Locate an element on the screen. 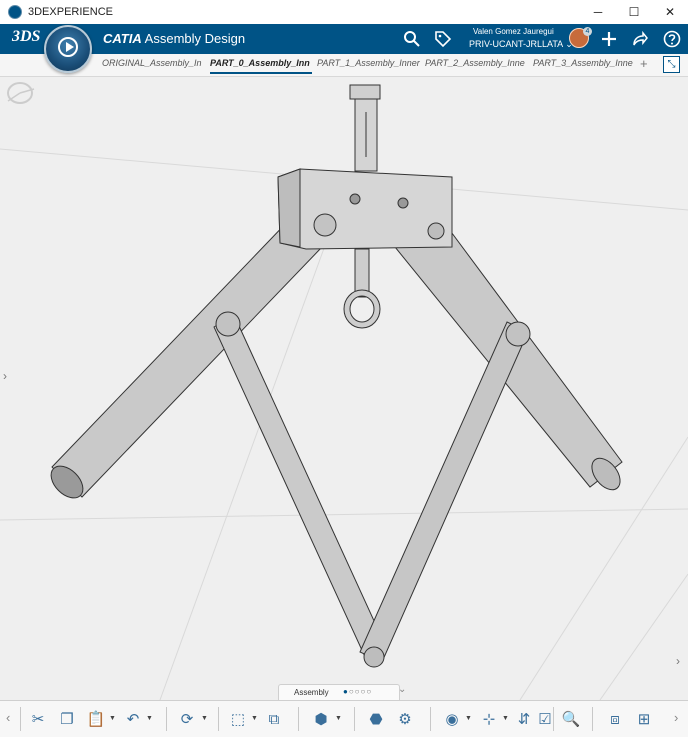 This screenshot has height=737, width=688. minimize-button: ─ is located at coordinates (598, 12).